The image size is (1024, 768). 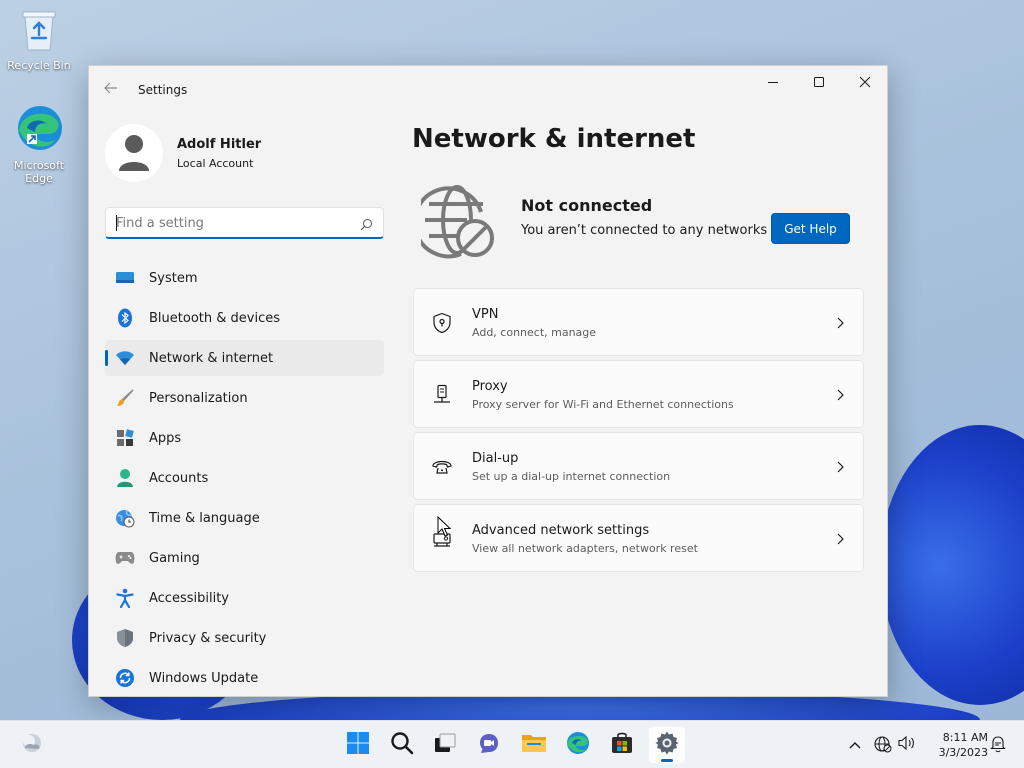 What do you see at coordinates (638, 322) in the screenshot?
I see `card-vpn: VPN Add, connect, manage` at bounding box center [638, 322].